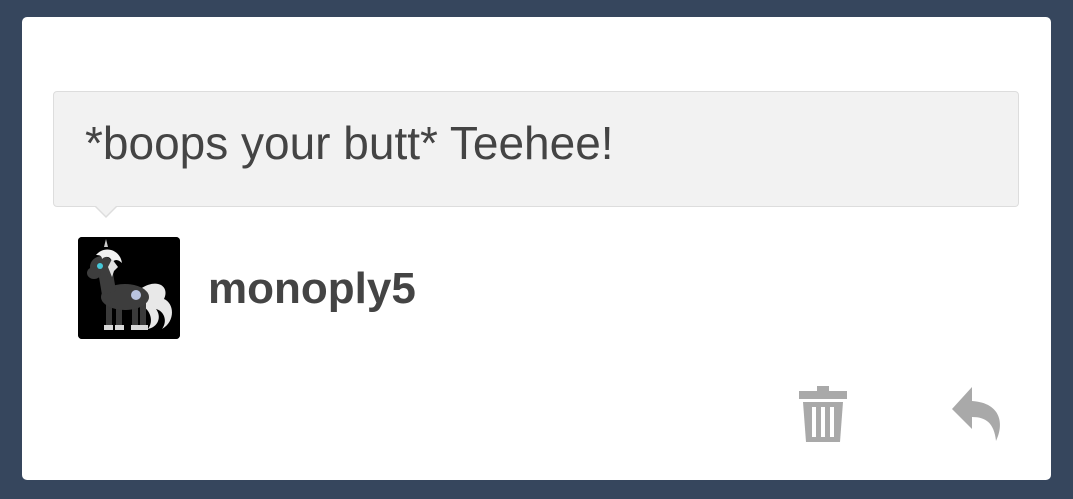 The height and width of the screenshot is (499, 1073). I want to click on username: monoply5, so click(312, 289).